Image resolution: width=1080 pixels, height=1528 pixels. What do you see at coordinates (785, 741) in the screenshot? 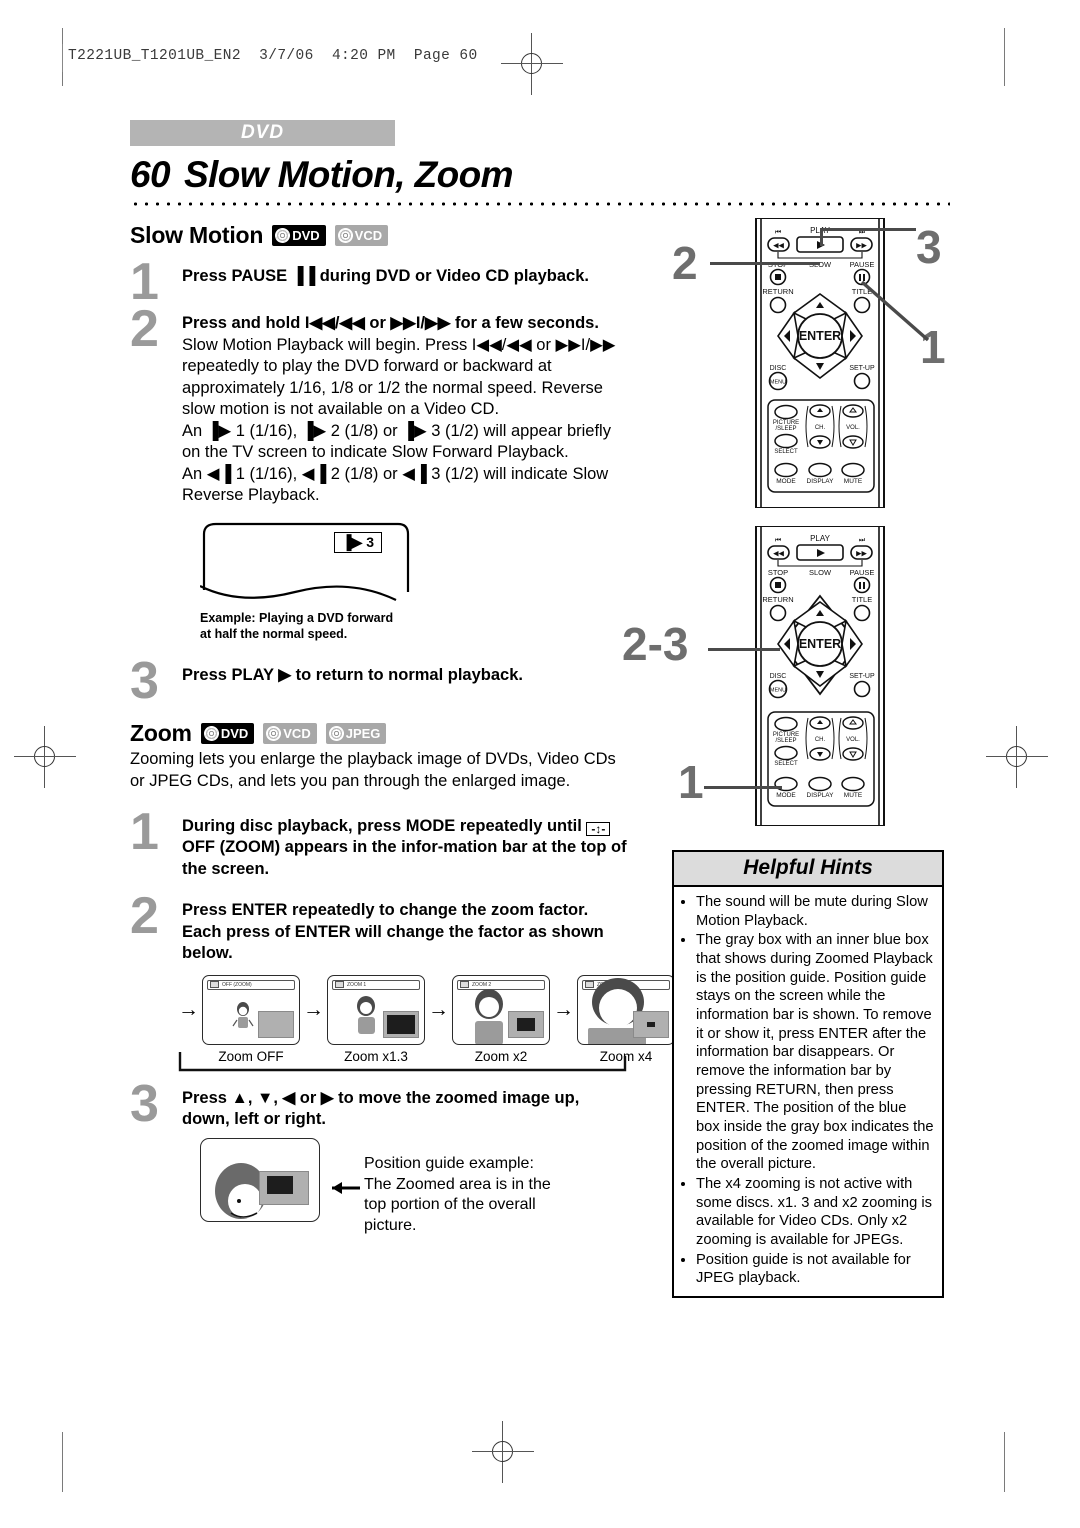
I see `svg-text: /SLEEP` at bounding box center [785, 741].